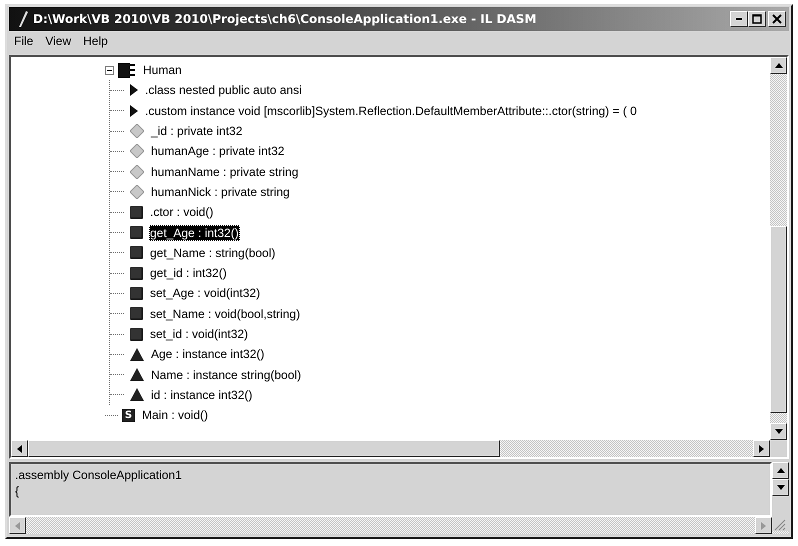 The height and width of the screenshot is (546, 798). What do you see at coordinates (175, 415) in the screenshot?
I see `tree-item: Main : void()` at bounding box center [175, 415].